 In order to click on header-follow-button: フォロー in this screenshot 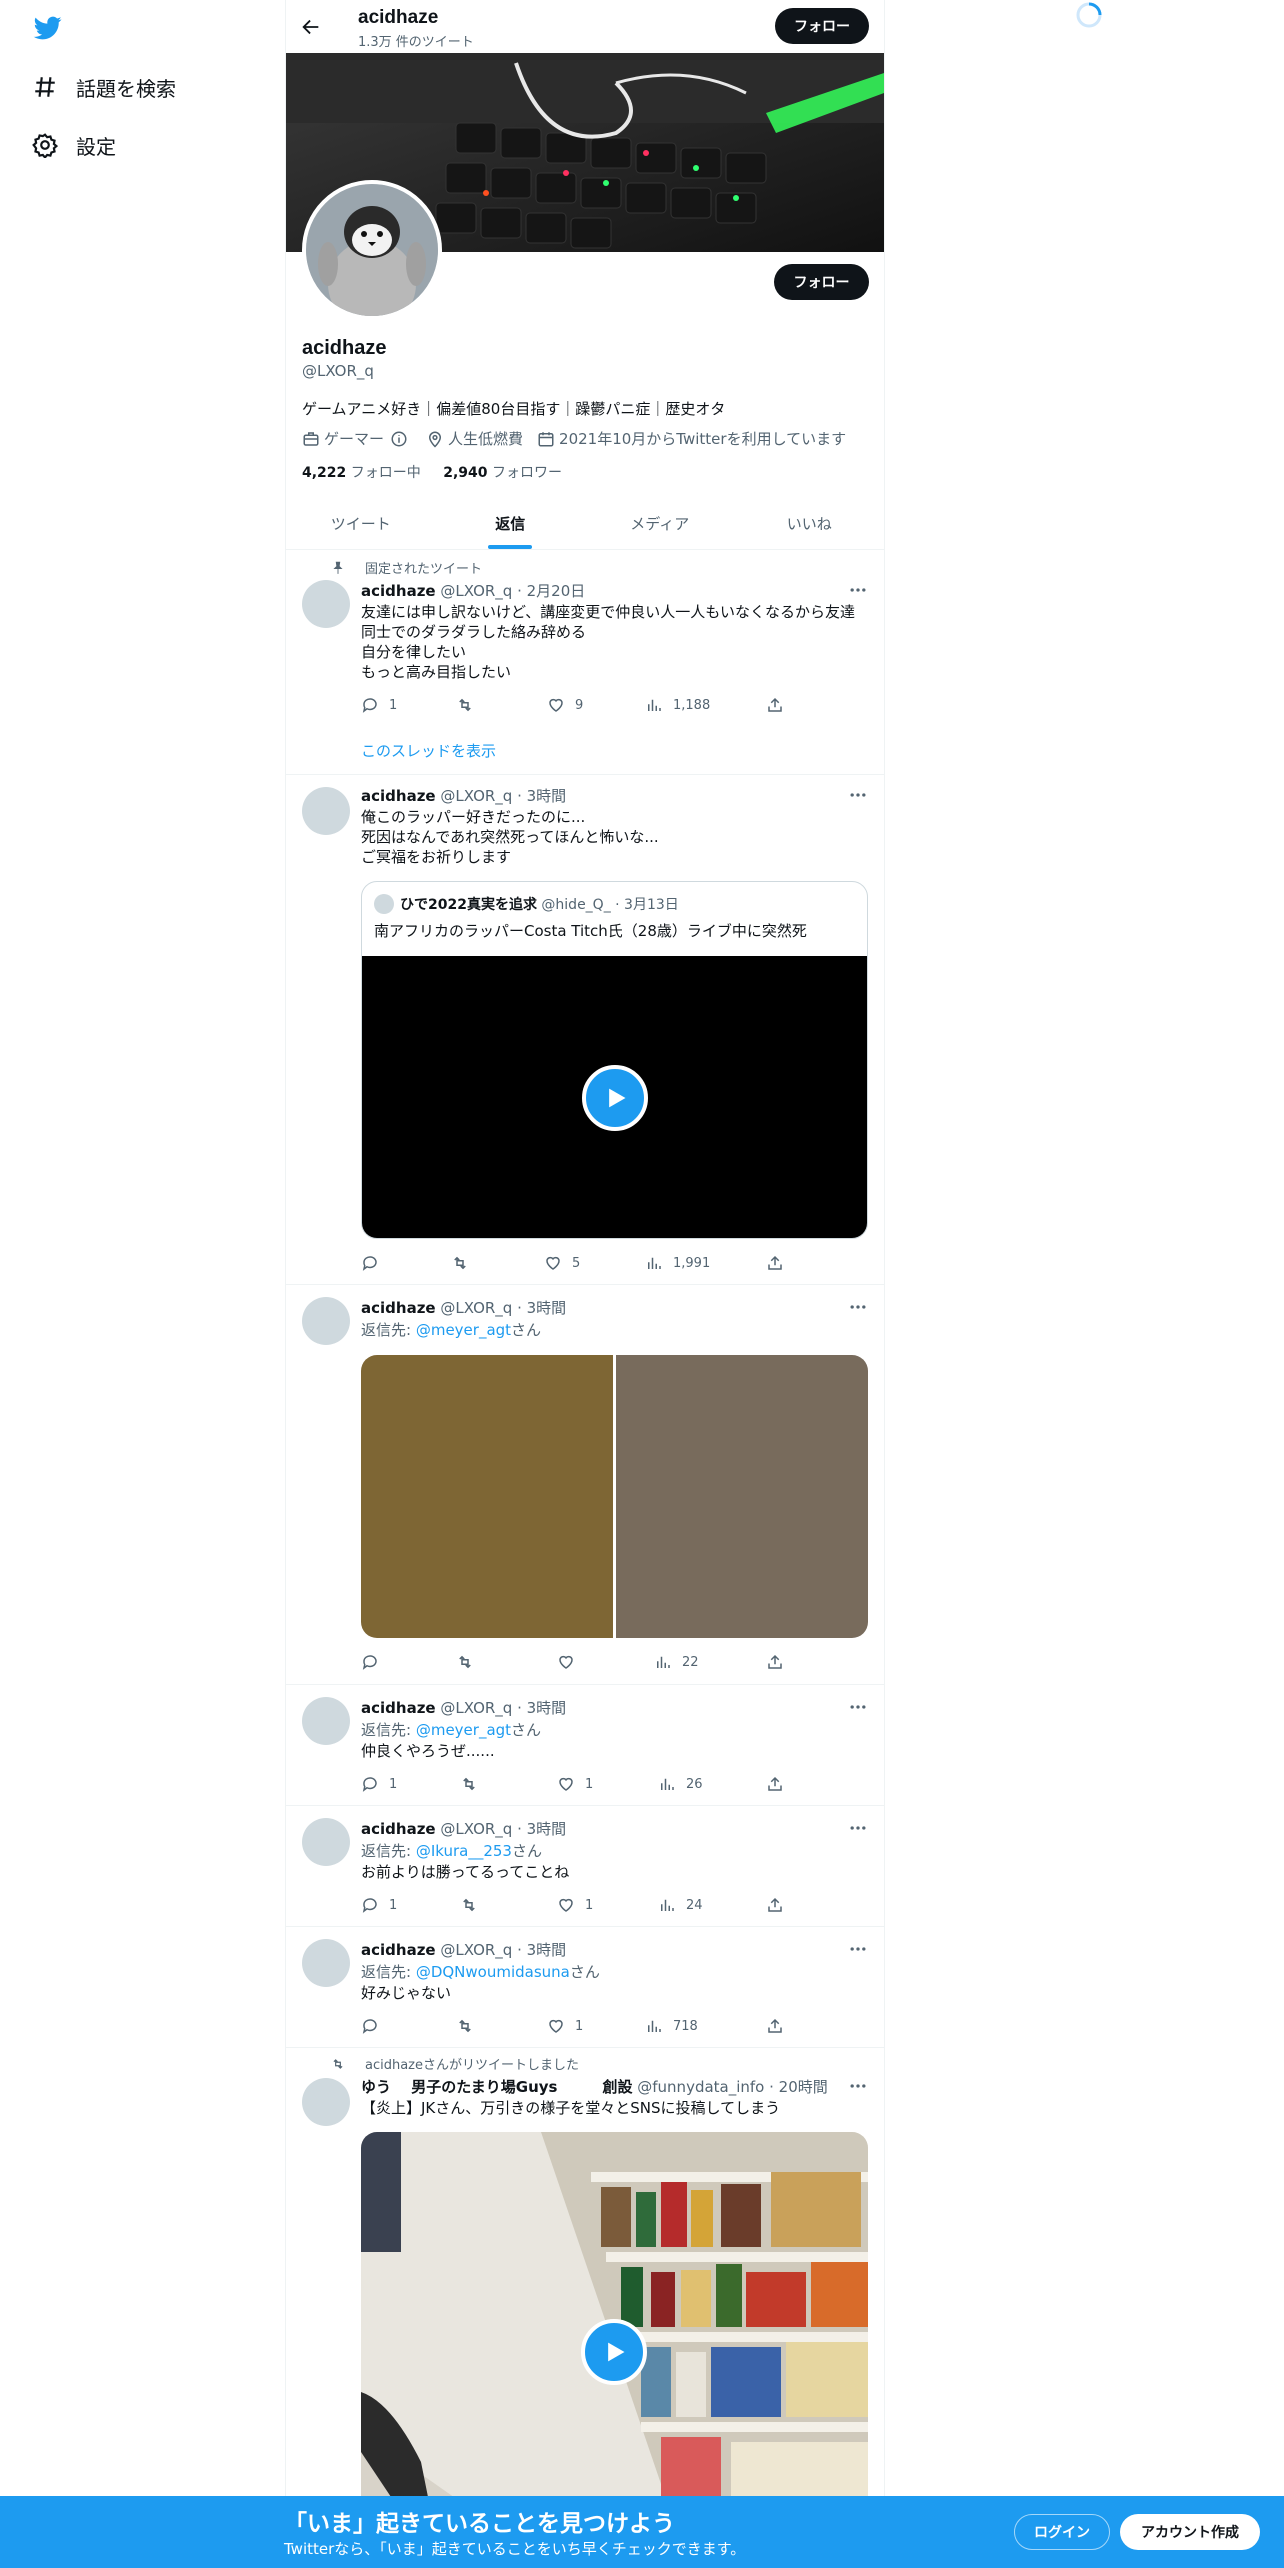, I will do `click(822, 26)`.